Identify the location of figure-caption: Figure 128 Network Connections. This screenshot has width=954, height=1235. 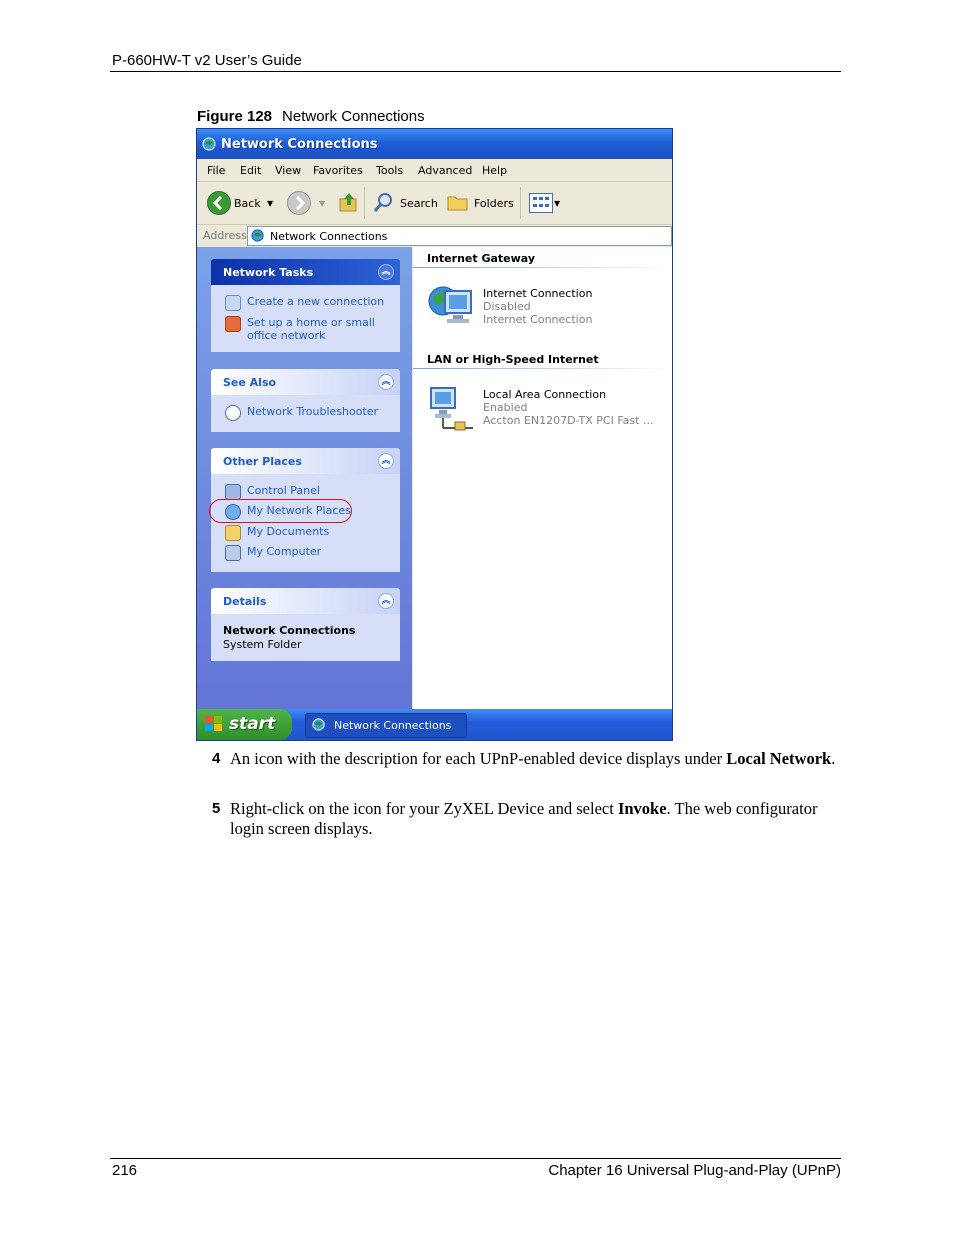
(311, 116).